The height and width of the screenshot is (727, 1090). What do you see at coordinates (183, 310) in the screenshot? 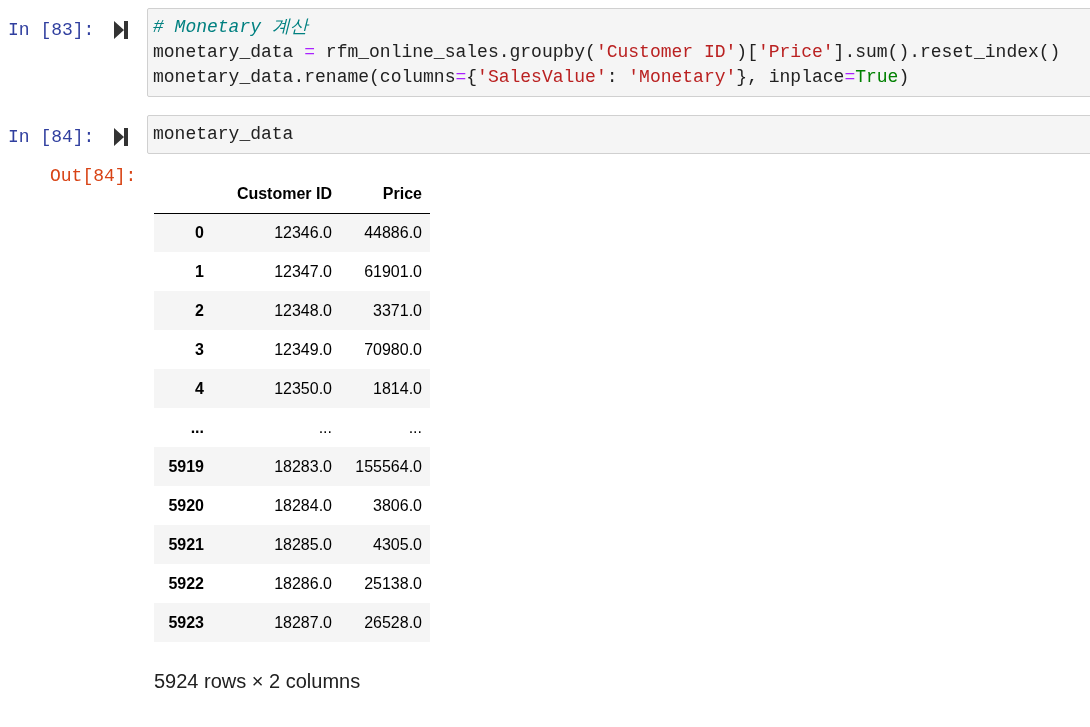
I see `row-index: 2` at bounding box center [183, 310].